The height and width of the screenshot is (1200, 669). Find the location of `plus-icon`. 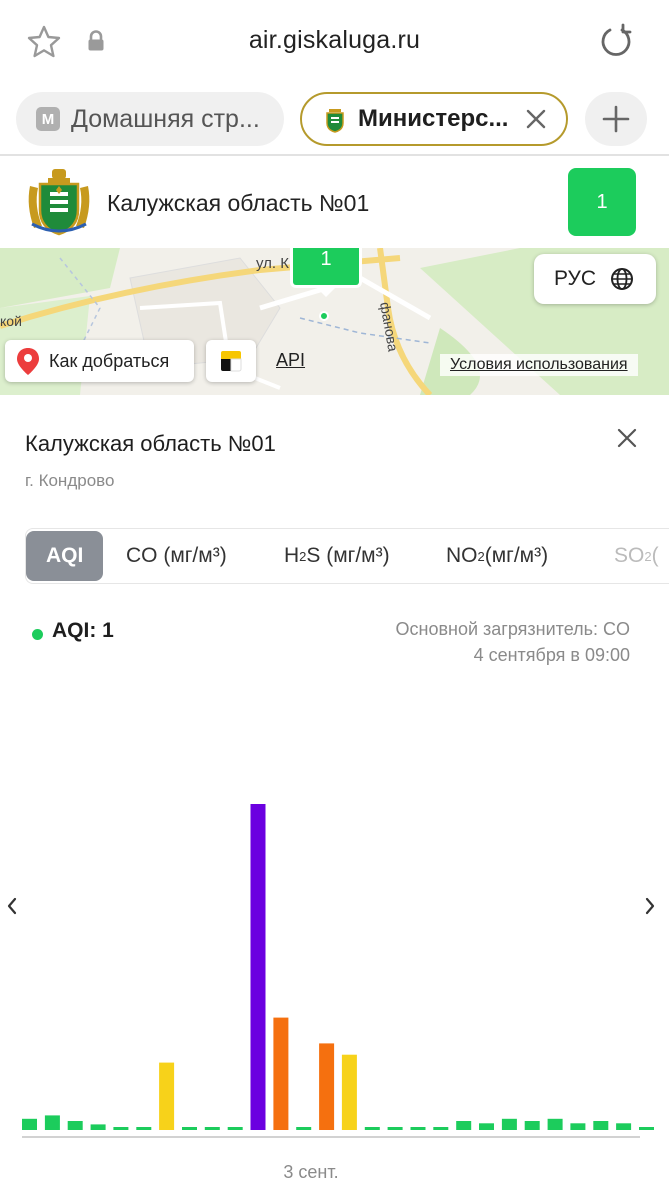

plus-icon is located at coordinates (616, 119).